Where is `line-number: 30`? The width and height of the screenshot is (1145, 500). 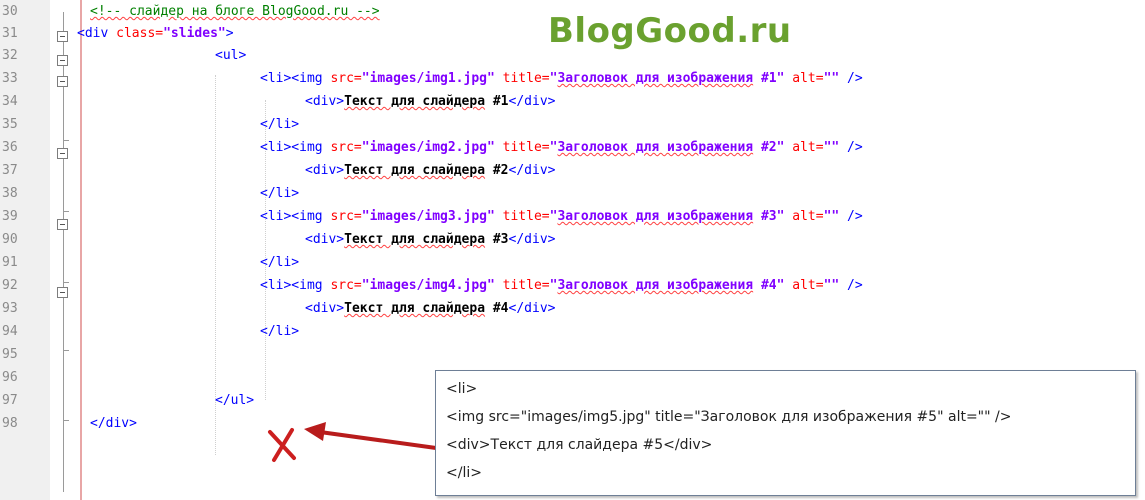 line-number: 30 is located at coordinates (10, 11).